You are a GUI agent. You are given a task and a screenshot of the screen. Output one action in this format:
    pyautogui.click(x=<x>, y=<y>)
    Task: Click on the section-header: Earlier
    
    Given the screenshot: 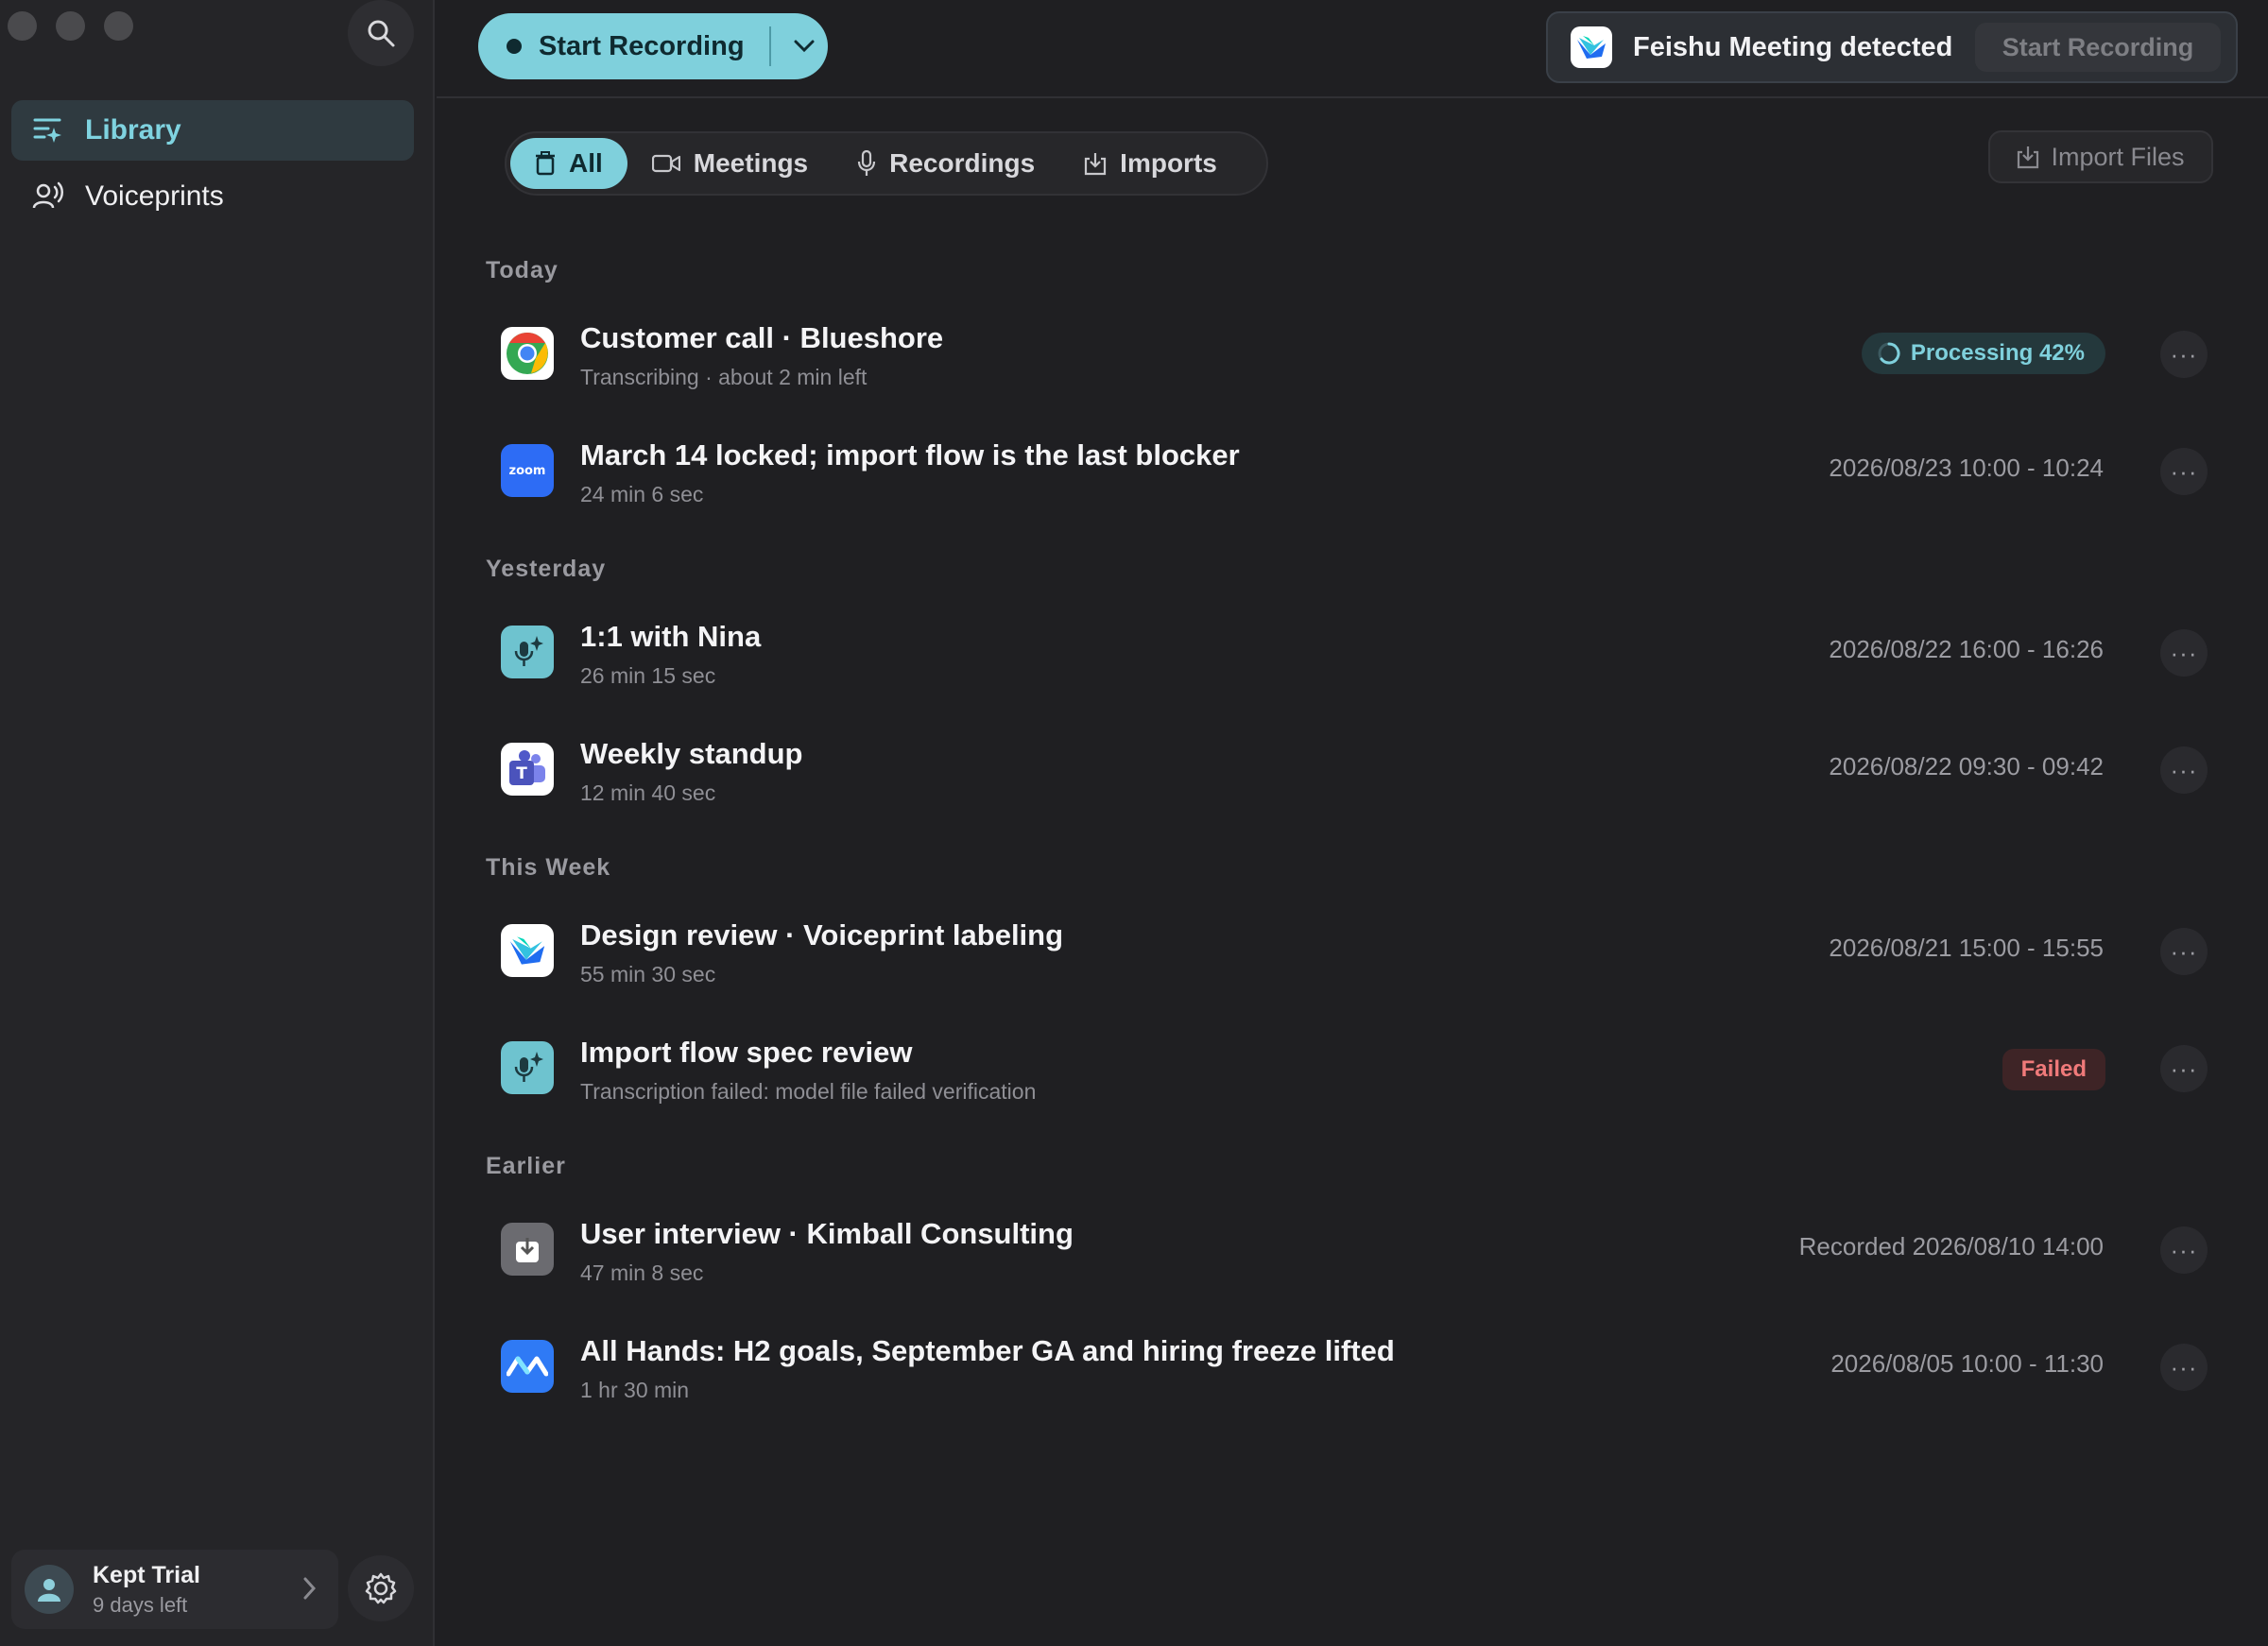 What is the action you would take?
    pyautogui.click(x=526, y=1166)
    